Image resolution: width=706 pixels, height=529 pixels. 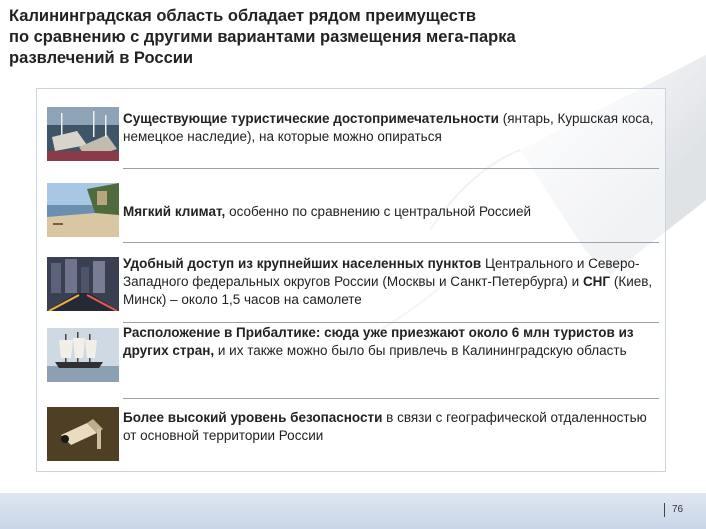 What do you see at coordinates (83, 284) in the screenshot?
I see `city-traffic-photo` at bounding box center [83, 284].